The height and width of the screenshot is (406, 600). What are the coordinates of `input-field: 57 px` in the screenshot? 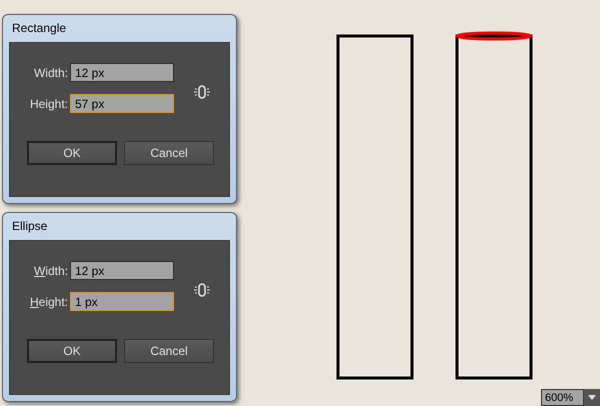 It's located at (122, 103).